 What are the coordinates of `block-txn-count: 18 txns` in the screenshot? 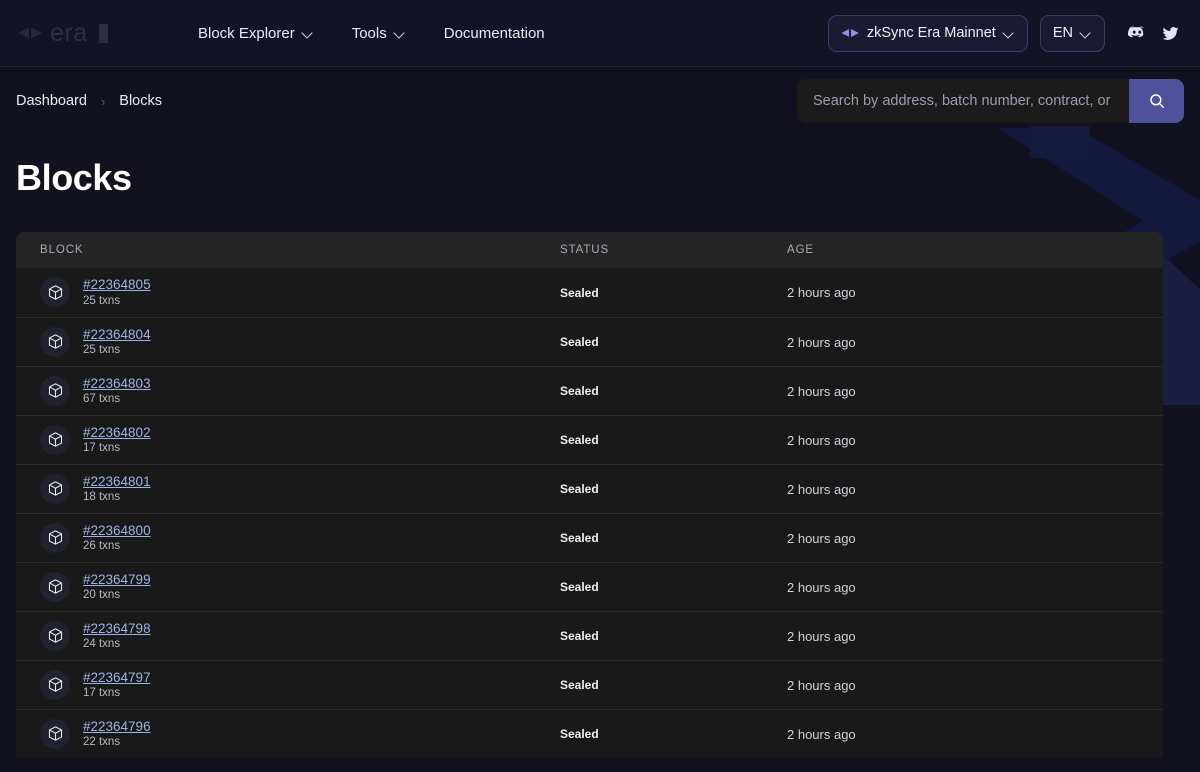 It's located at (102, 497).